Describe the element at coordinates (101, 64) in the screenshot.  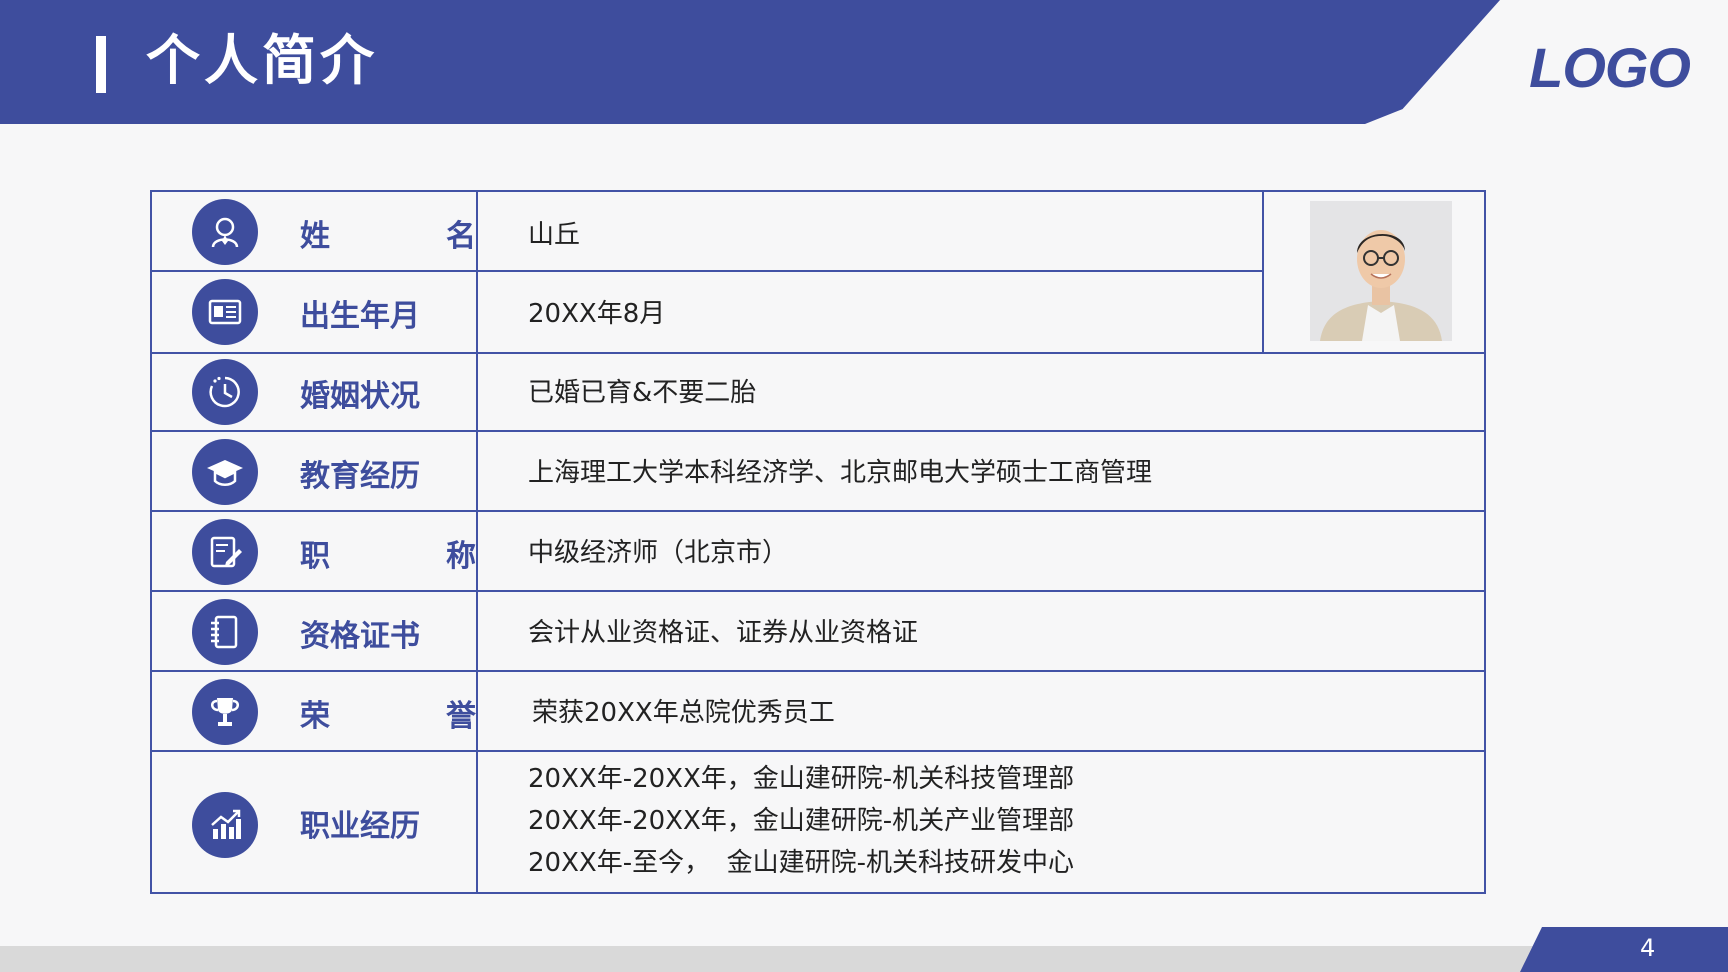
I see `title-accent-bar` at that location.